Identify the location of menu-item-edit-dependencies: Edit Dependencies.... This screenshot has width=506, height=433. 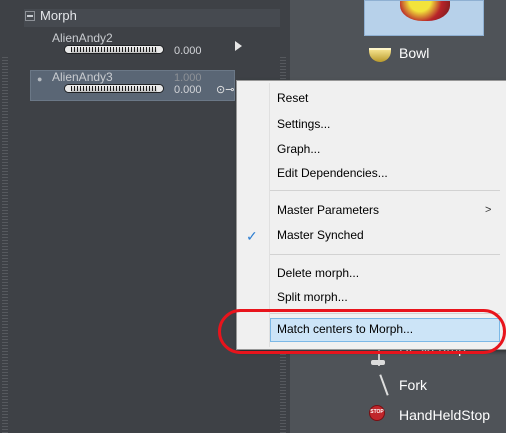
(332, 173).